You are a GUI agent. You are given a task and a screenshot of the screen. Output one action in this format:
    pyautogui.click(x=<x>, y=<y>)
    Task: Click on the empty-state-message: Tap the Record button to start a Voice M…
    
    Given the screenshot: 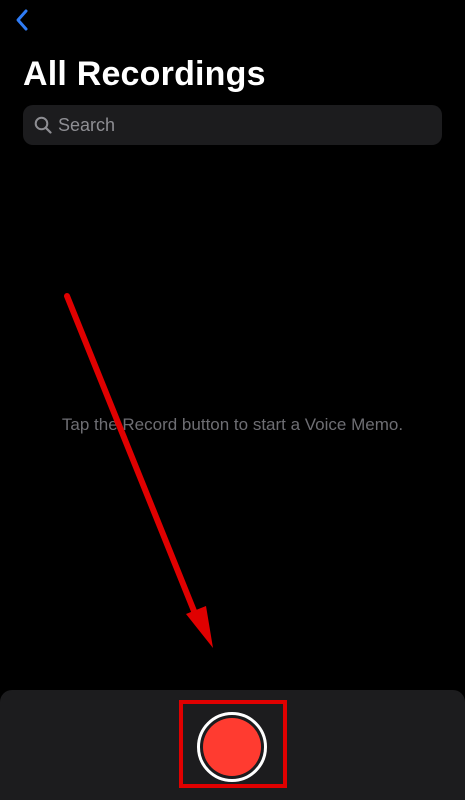 What is the action you would take?
    pyautogui.click(x=232, y=424)
    